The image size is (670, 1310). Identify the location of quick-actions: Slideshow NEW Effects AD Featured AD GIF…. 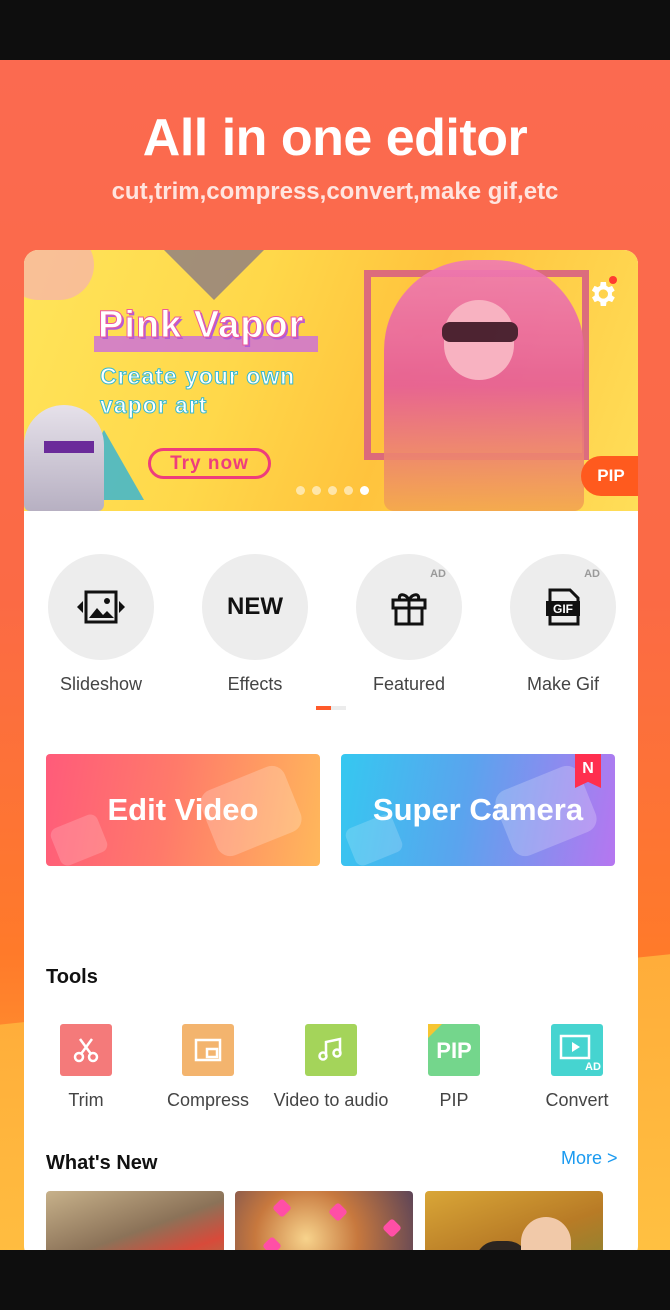
(331, 624).